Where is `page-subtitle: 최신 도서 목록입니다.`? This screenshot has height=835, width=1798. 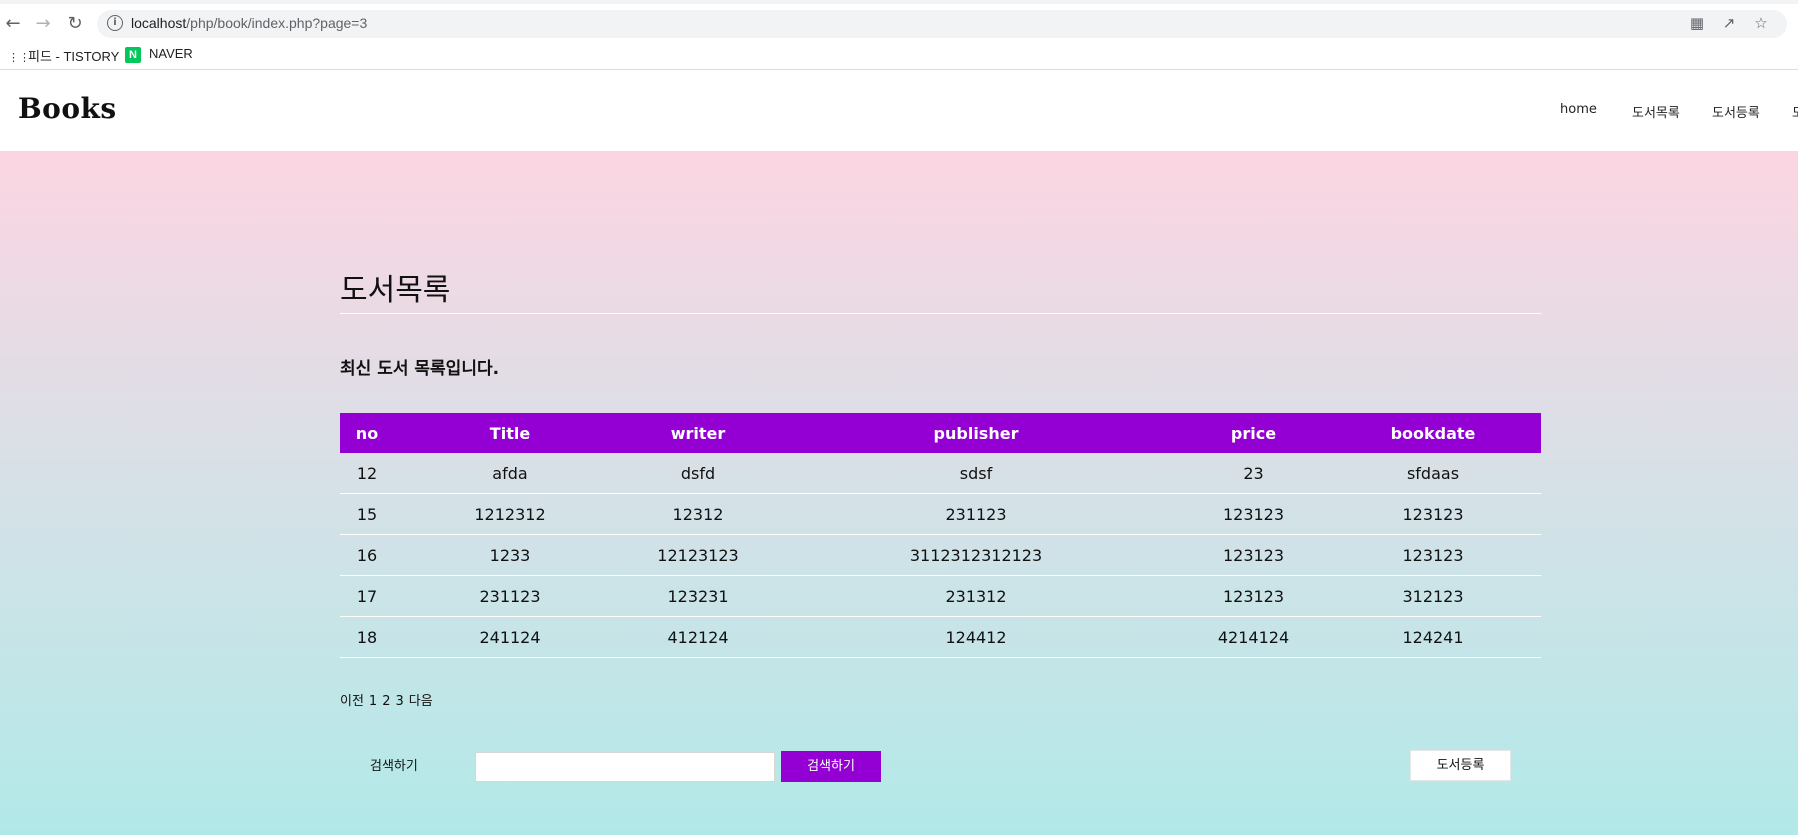
page-subtitle: 최신 도서 목록입니다. is located at coordinates (420, 369).